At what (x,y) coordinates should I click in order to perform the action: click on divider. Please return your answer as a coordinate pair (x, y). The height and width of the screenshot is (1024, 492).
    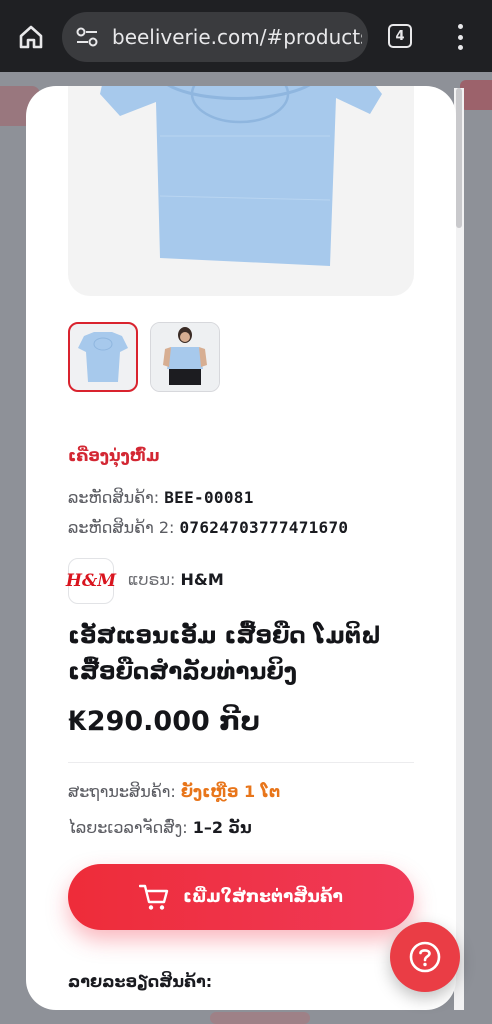
    Looking at the image, I should click on (241, 762).